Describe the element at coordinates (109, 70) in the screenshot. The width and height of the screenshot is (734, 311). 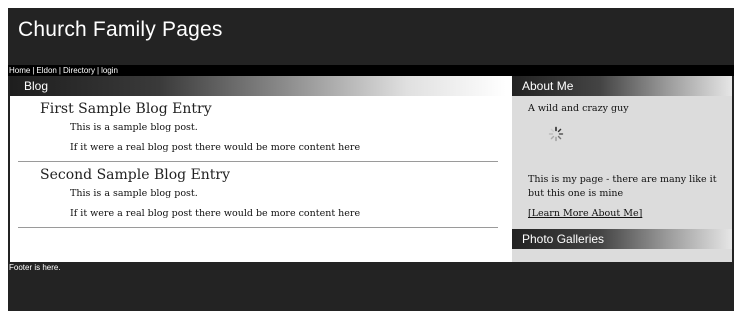
I see `nav-login-link: login` at that location.